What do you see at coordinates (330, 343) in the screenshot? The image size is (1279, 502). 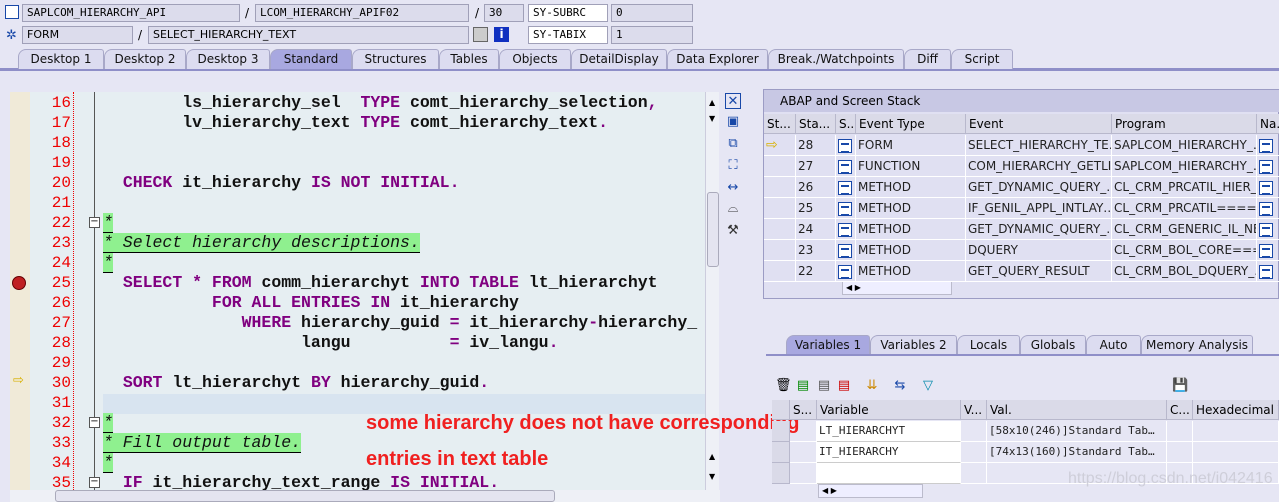 I see `code-line: langu = iv_langu.` at bounding box center [330, 343].